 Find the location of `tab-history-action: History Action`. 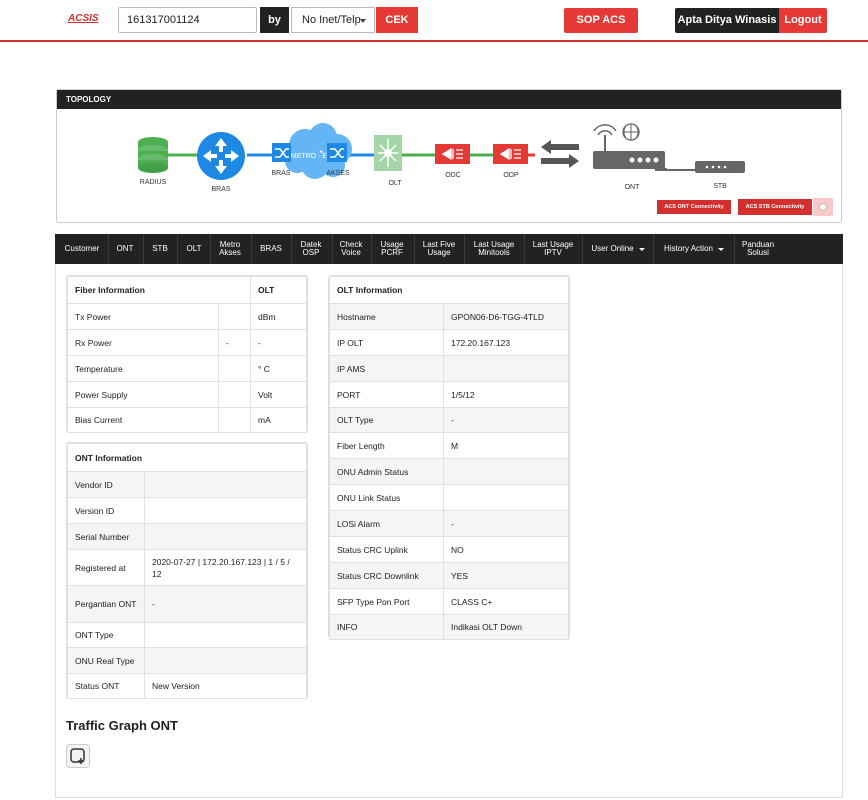

tab-history-action: History Action is located at coordinates (694, 249).